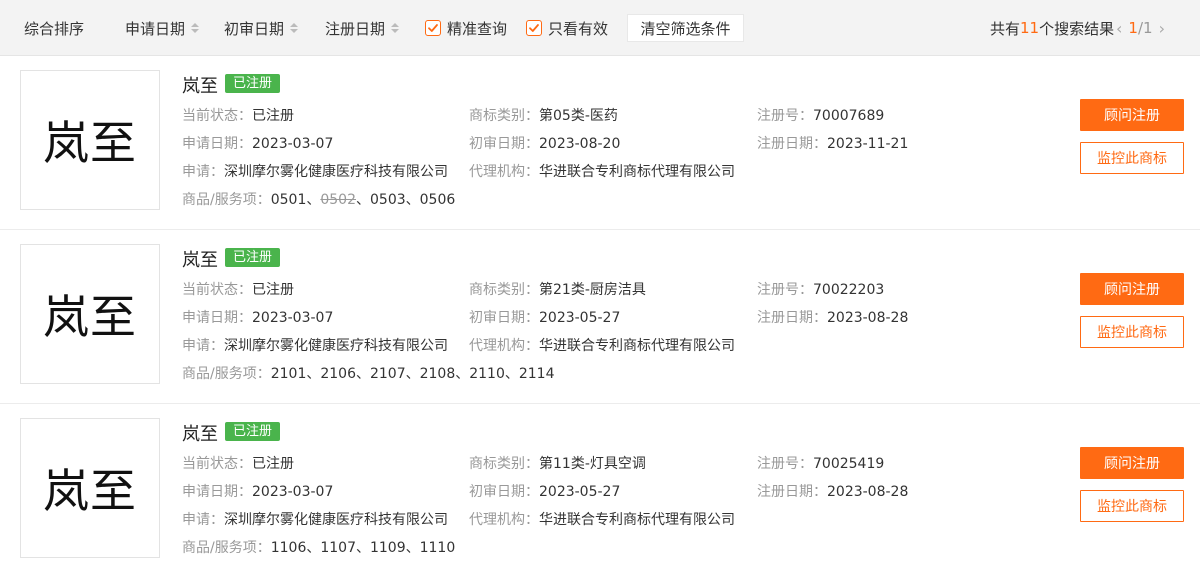 The image size is (1200, 568). I want to click on sort-reg-date: 注册日期, so click(362, 28).